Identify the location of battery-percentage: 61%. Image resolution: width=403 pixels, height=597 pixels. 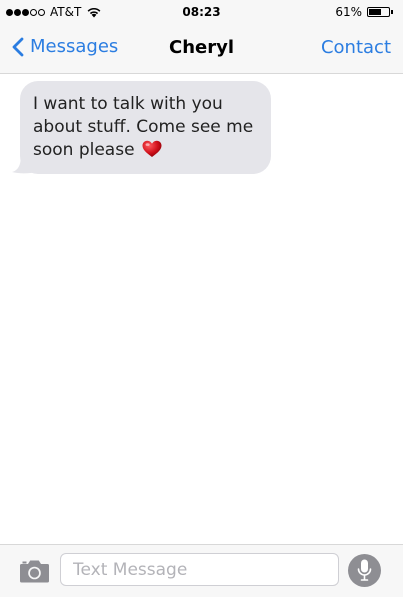
(348, 12).